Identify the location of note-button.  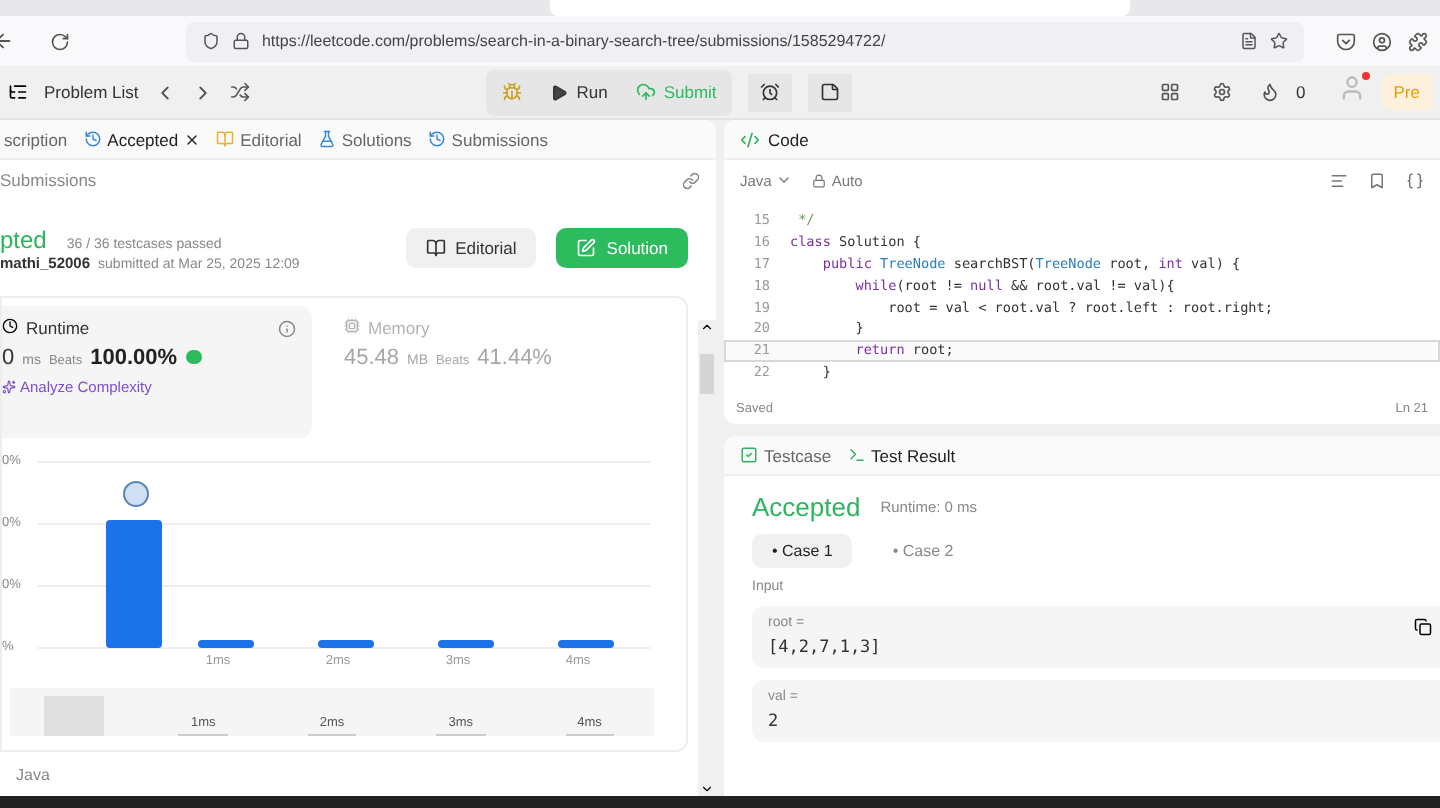
(830, 92).